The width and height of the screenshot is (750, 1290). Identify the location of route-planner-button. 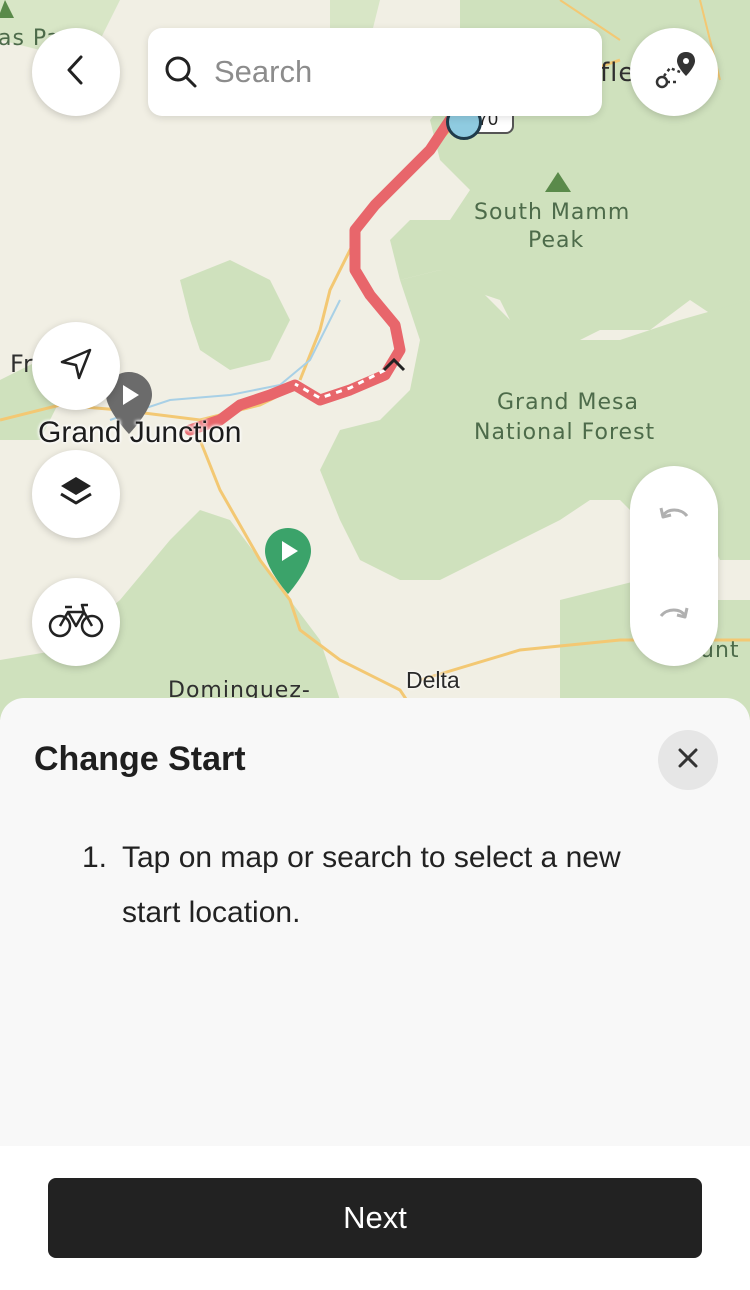
(674, 72).